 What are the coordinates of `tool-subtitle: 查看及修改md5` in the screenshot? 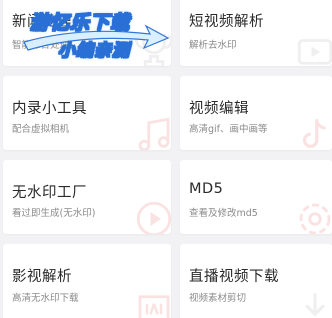 It's located at (223, 213).